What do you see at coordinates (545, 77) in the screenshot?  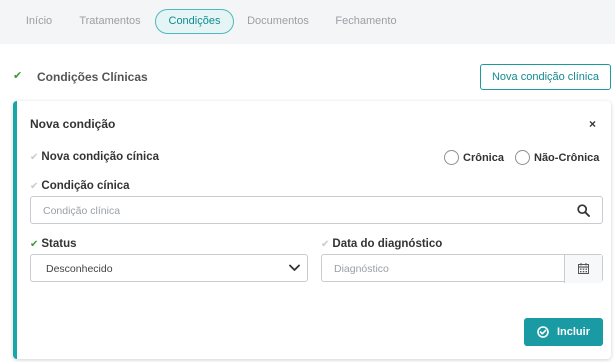 I see `new-condition-button: Nova condição clínica` at bounding box center [545, 77].